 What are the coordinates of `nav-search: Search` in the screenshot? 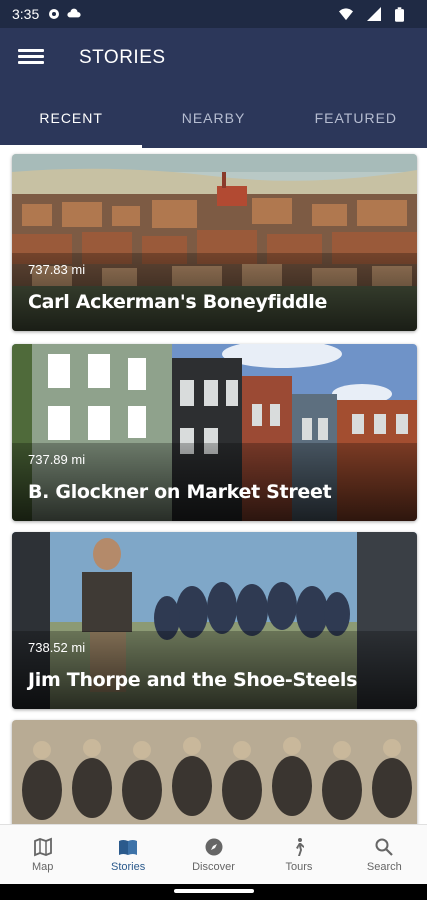 It's located at (384, 854).